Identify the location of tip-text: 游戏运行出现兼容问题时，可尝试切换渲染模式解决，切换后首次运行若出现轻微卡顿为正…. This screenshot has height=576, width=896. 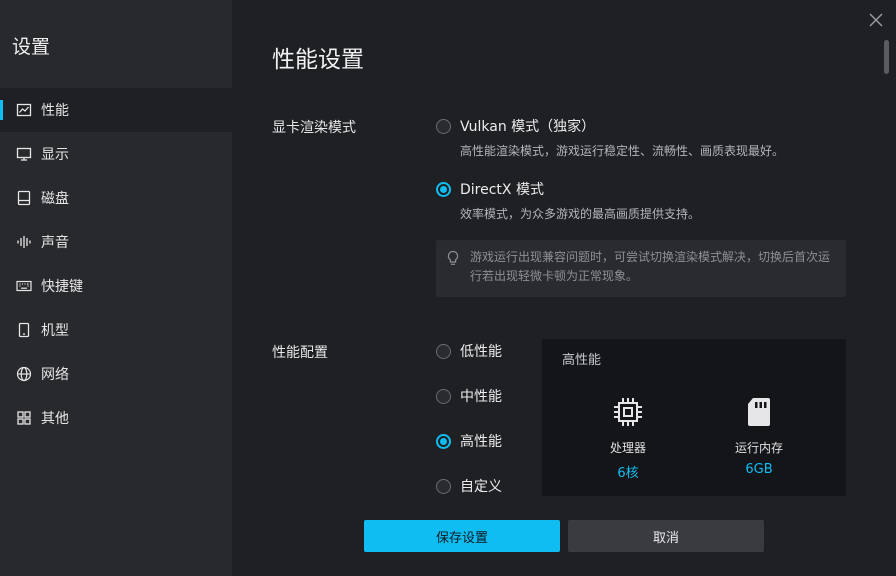
(650, 266).